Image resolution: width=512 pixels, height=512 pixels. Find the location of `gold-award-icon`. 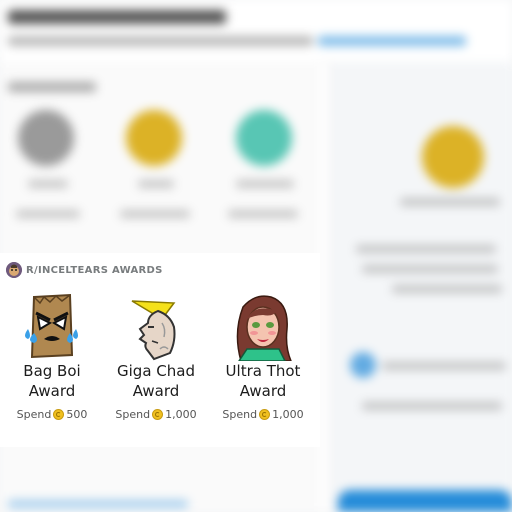

gold-award-icon is located at coordinates (154, 138).